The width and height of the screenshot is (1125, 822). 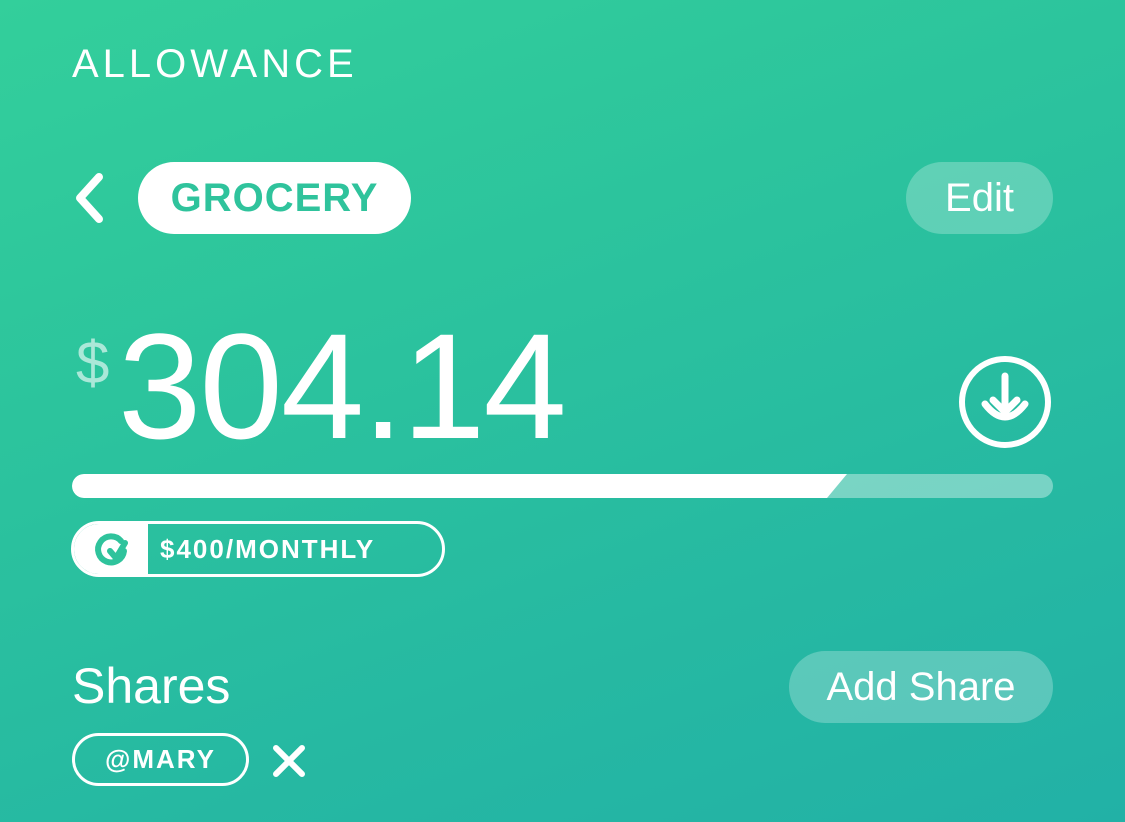 I want to click on category-name: GROCERY, so click(x=274, y=198).